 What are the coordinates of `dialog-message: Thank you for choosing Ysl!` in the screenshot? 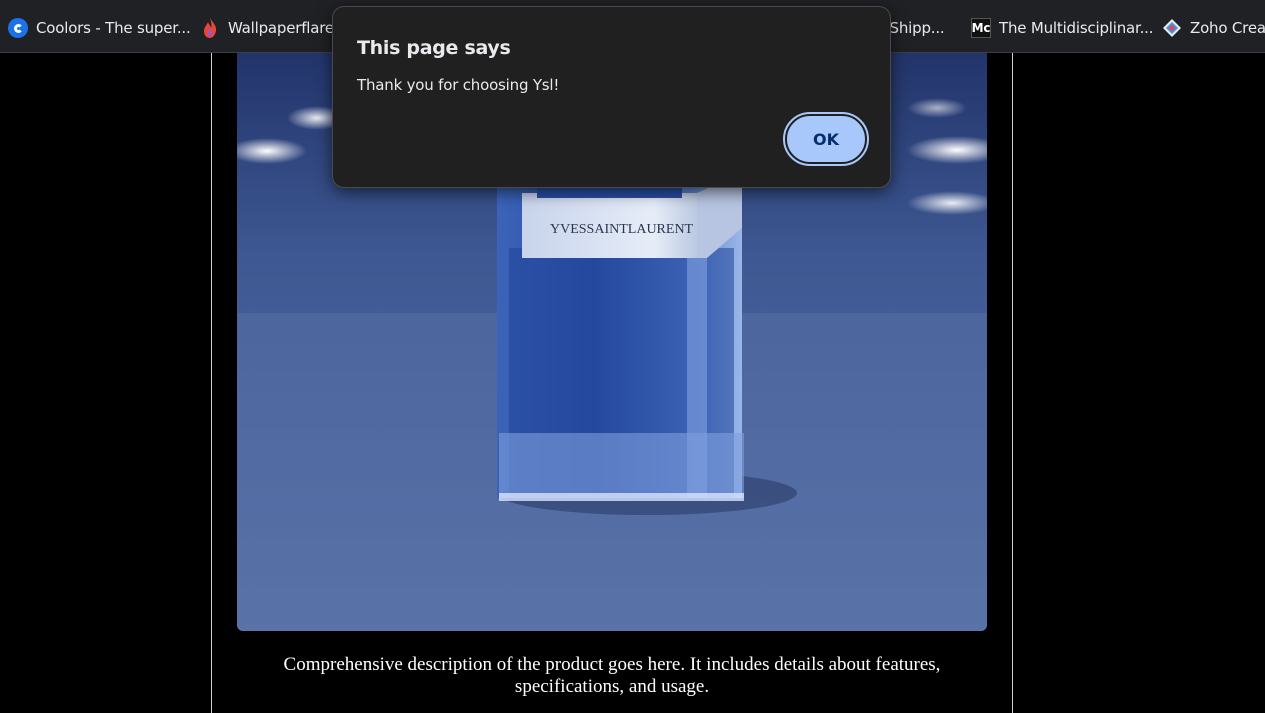 It's located at (458, 85).